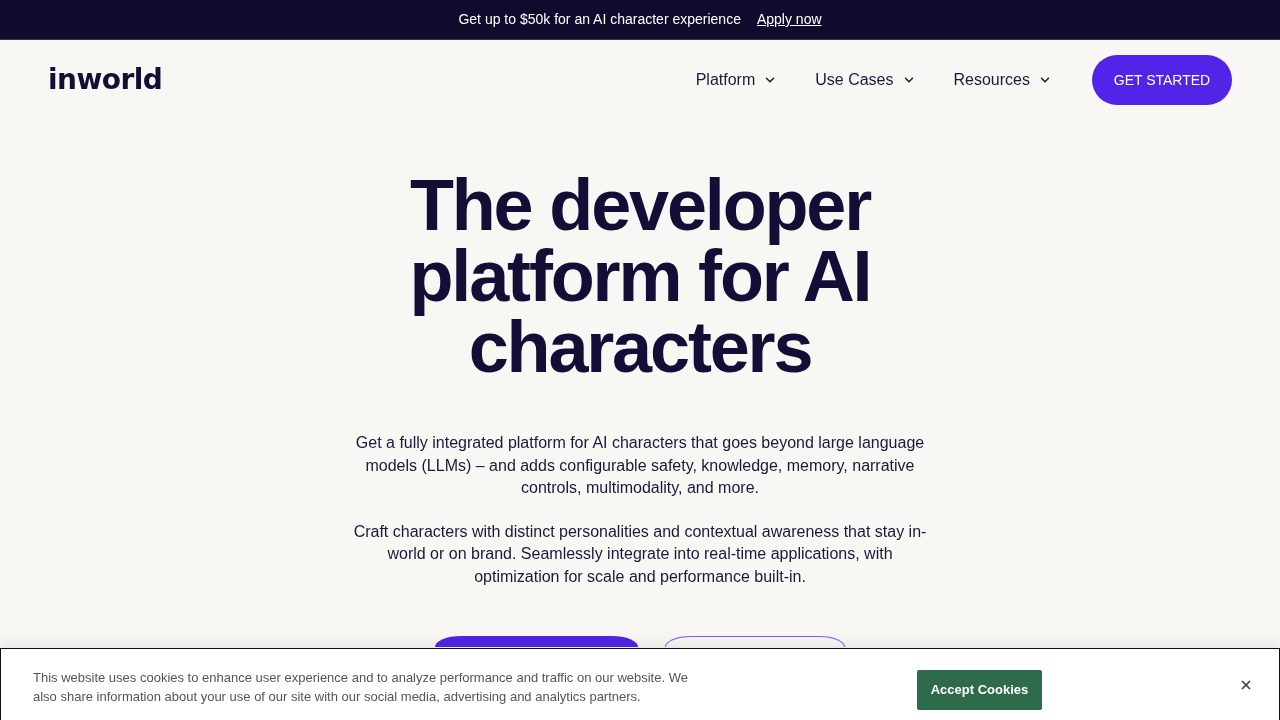  Describe the element at coordinates (640, 554) in the screenshot. I see `hero-paragraph: Craft characters with distinct personalities and contextual awareness that stay in-world or on brand. Seamlessly integrate into real-time applications, with optimization for scale and performance built-in.` at that location.